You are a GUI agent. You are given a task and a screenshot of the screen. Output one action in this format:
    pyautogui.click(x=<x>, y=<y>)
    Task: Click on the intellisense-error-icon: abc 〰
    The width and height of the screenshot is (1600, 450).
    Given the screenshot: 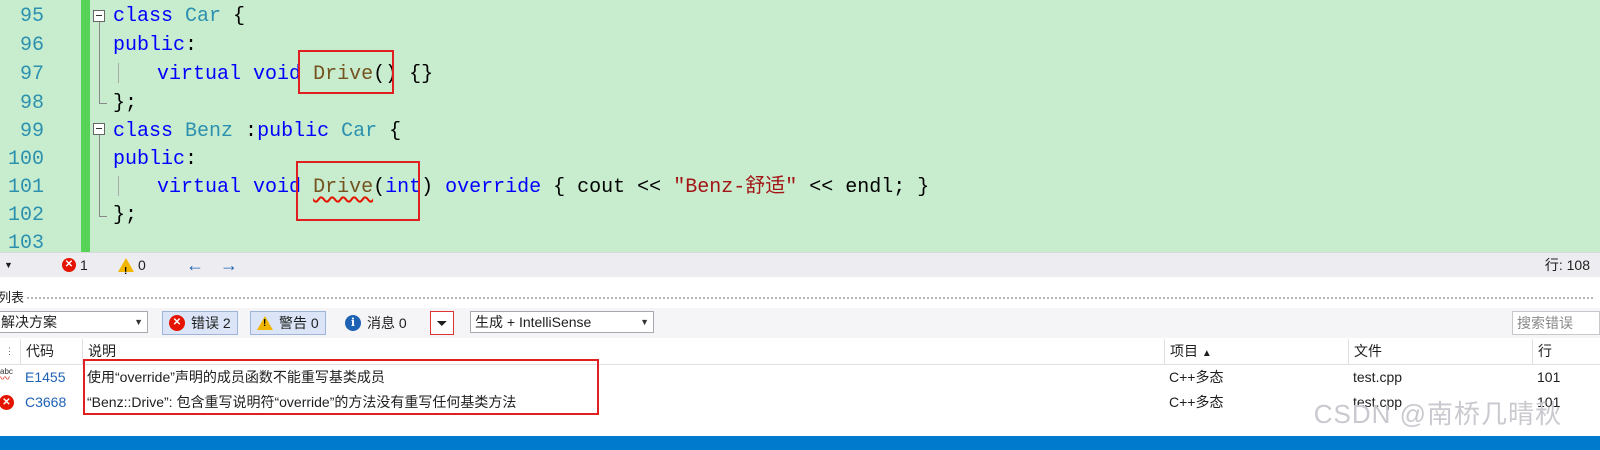 What is the action you would take?
    pyautogui.click(x=6, y=376)
    